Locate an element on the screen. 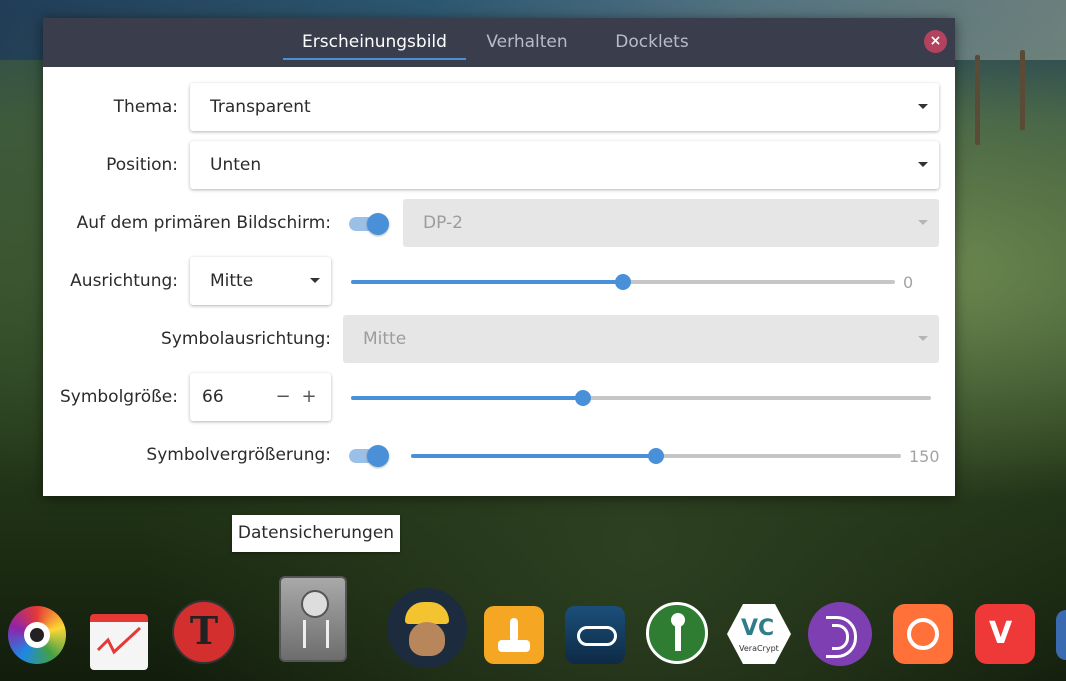 The height and width of the screenshot is (681, 1066). primary-screen-label: Auf dem primären Bildschirm: is located at coordinates (203, 223).